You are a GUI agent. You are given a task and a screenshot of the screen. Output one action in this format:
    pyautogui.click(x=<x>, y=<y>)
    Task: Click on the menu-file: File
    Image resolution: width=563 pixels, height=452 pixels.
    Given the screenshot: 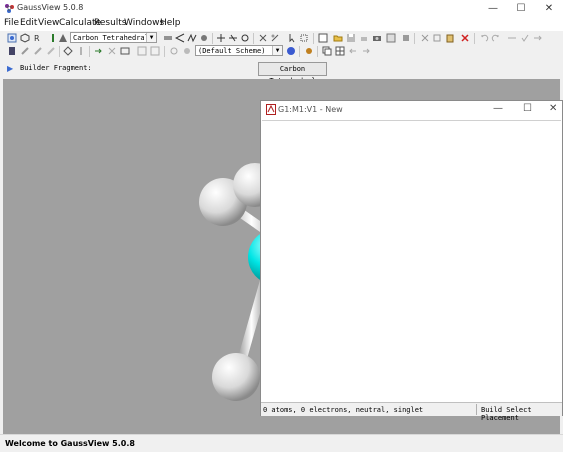 What is the action you would take?
    pyautogui.click(x=11, y=23)
    